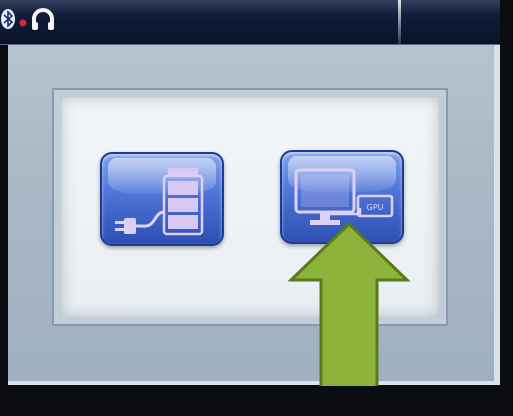 This screenshot has height=416, width=513. Describe the element at coordinates (43, 21) in the screenshot. I see `headset-icon` at that location.